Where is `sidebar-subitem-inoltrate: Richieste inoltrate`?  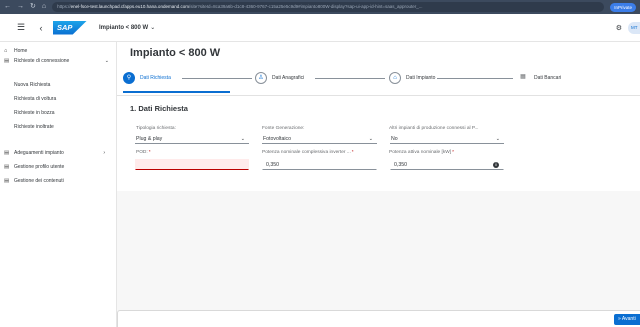
sidebar-subitem-inoltrate: Richieste inoltrate is located at coordinates (58, 127).